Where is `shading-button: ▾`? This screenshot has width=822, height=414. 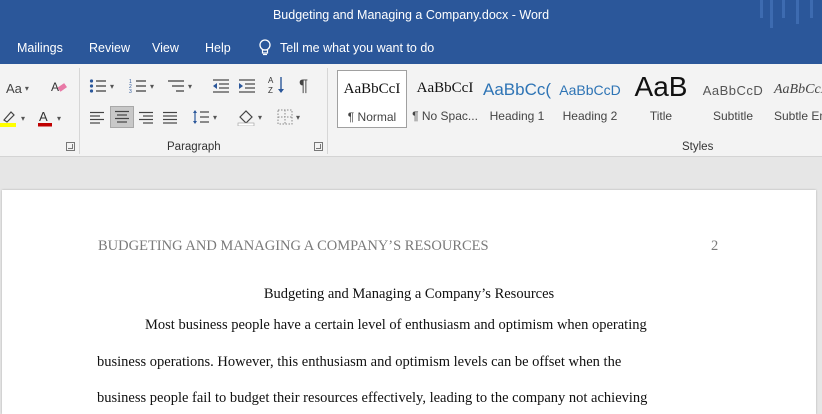 shading-button: ▾ is located at coordinates (249, 117).